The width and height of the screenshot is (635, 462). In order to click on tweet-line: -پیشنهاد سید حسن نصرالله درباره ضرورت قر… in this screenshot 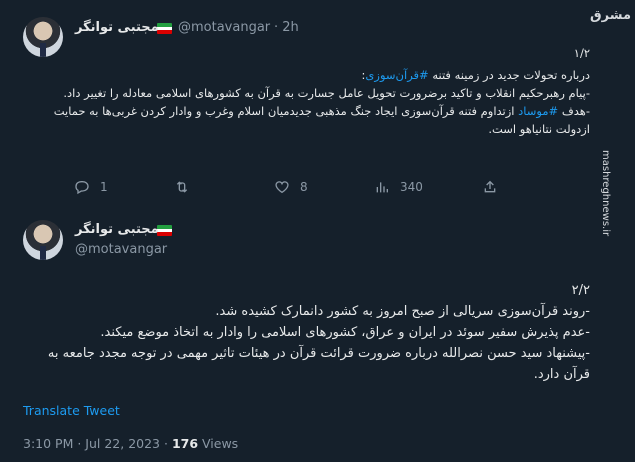, I will do `click(318, 364)`.